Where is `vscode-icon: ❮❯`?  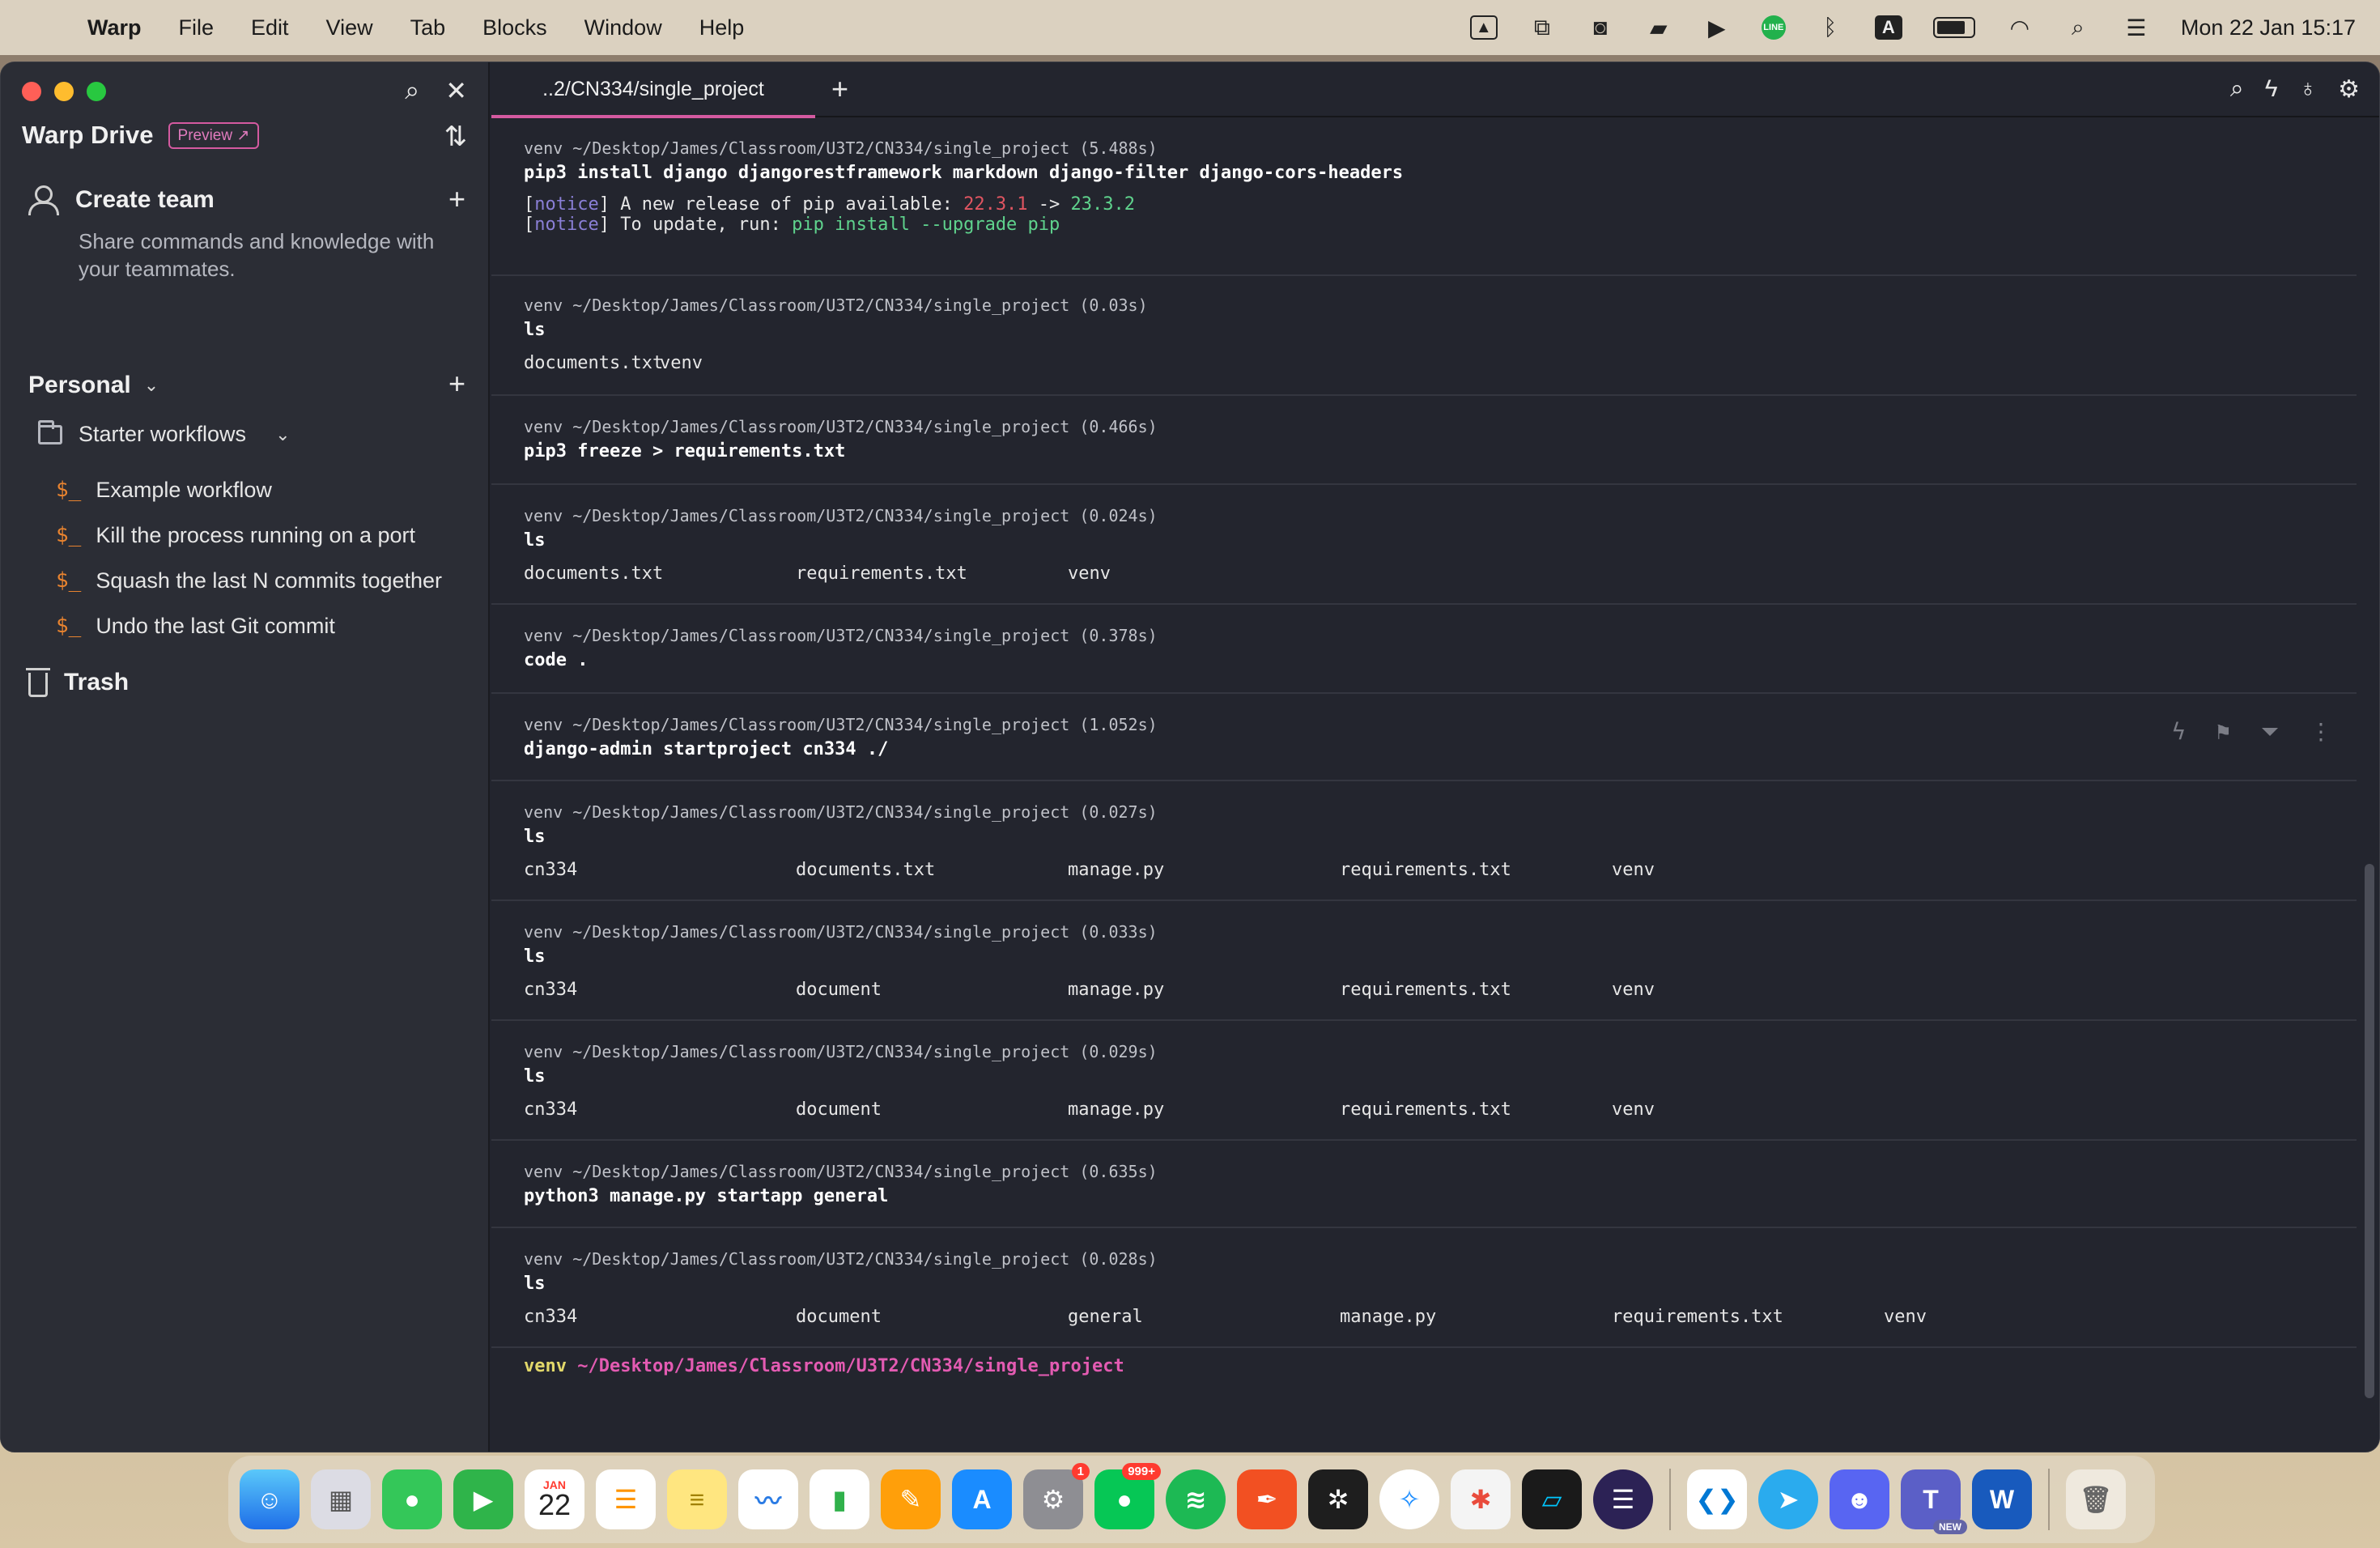 vscode-icon: ❮❯ is located at coordinates (1717, 1499).